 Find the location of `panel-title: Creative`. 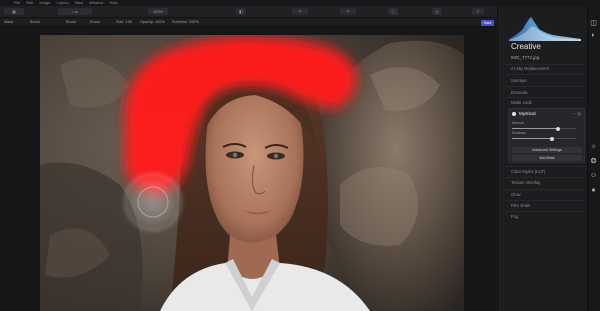

panel-title: Creative is located at coordinates (526, 46).